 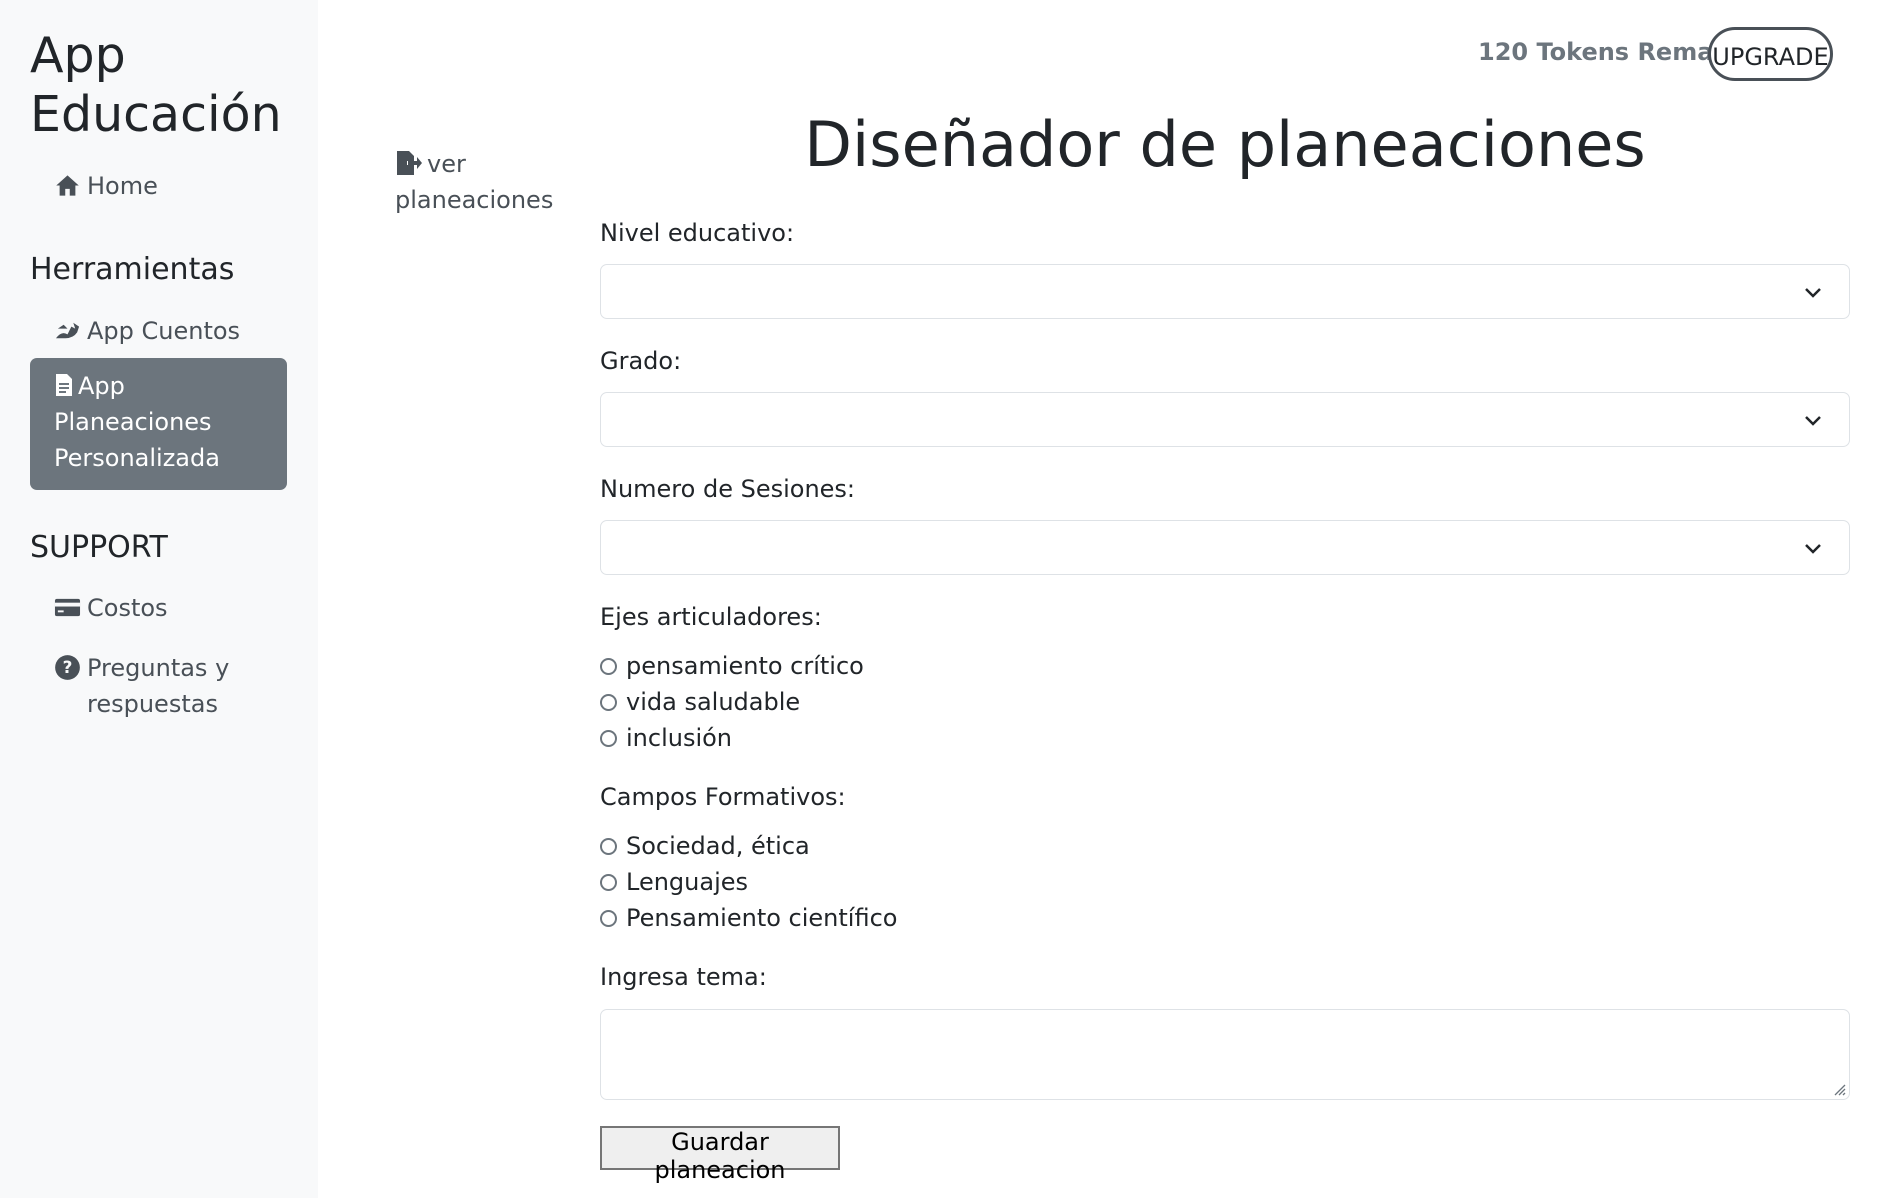 What do you see at coordinates (1225, 1054) in the screenshot?
I see `tema-textarea` at bounding box center [1225, 1054].